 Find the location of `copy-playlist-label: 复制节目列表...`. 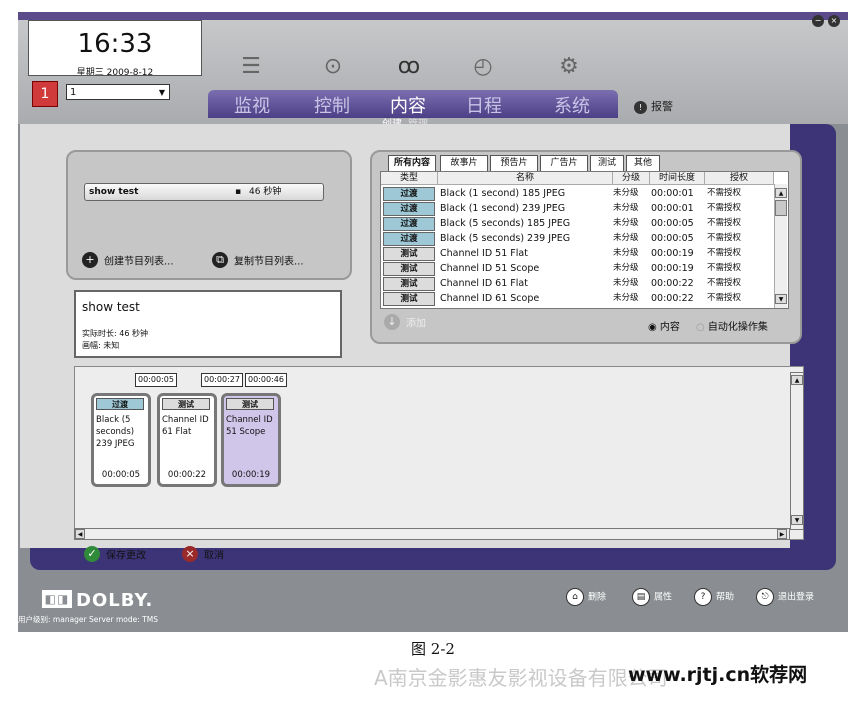

copy-playlist-label: 复制节目列表... is located at coordinates (269, 262).